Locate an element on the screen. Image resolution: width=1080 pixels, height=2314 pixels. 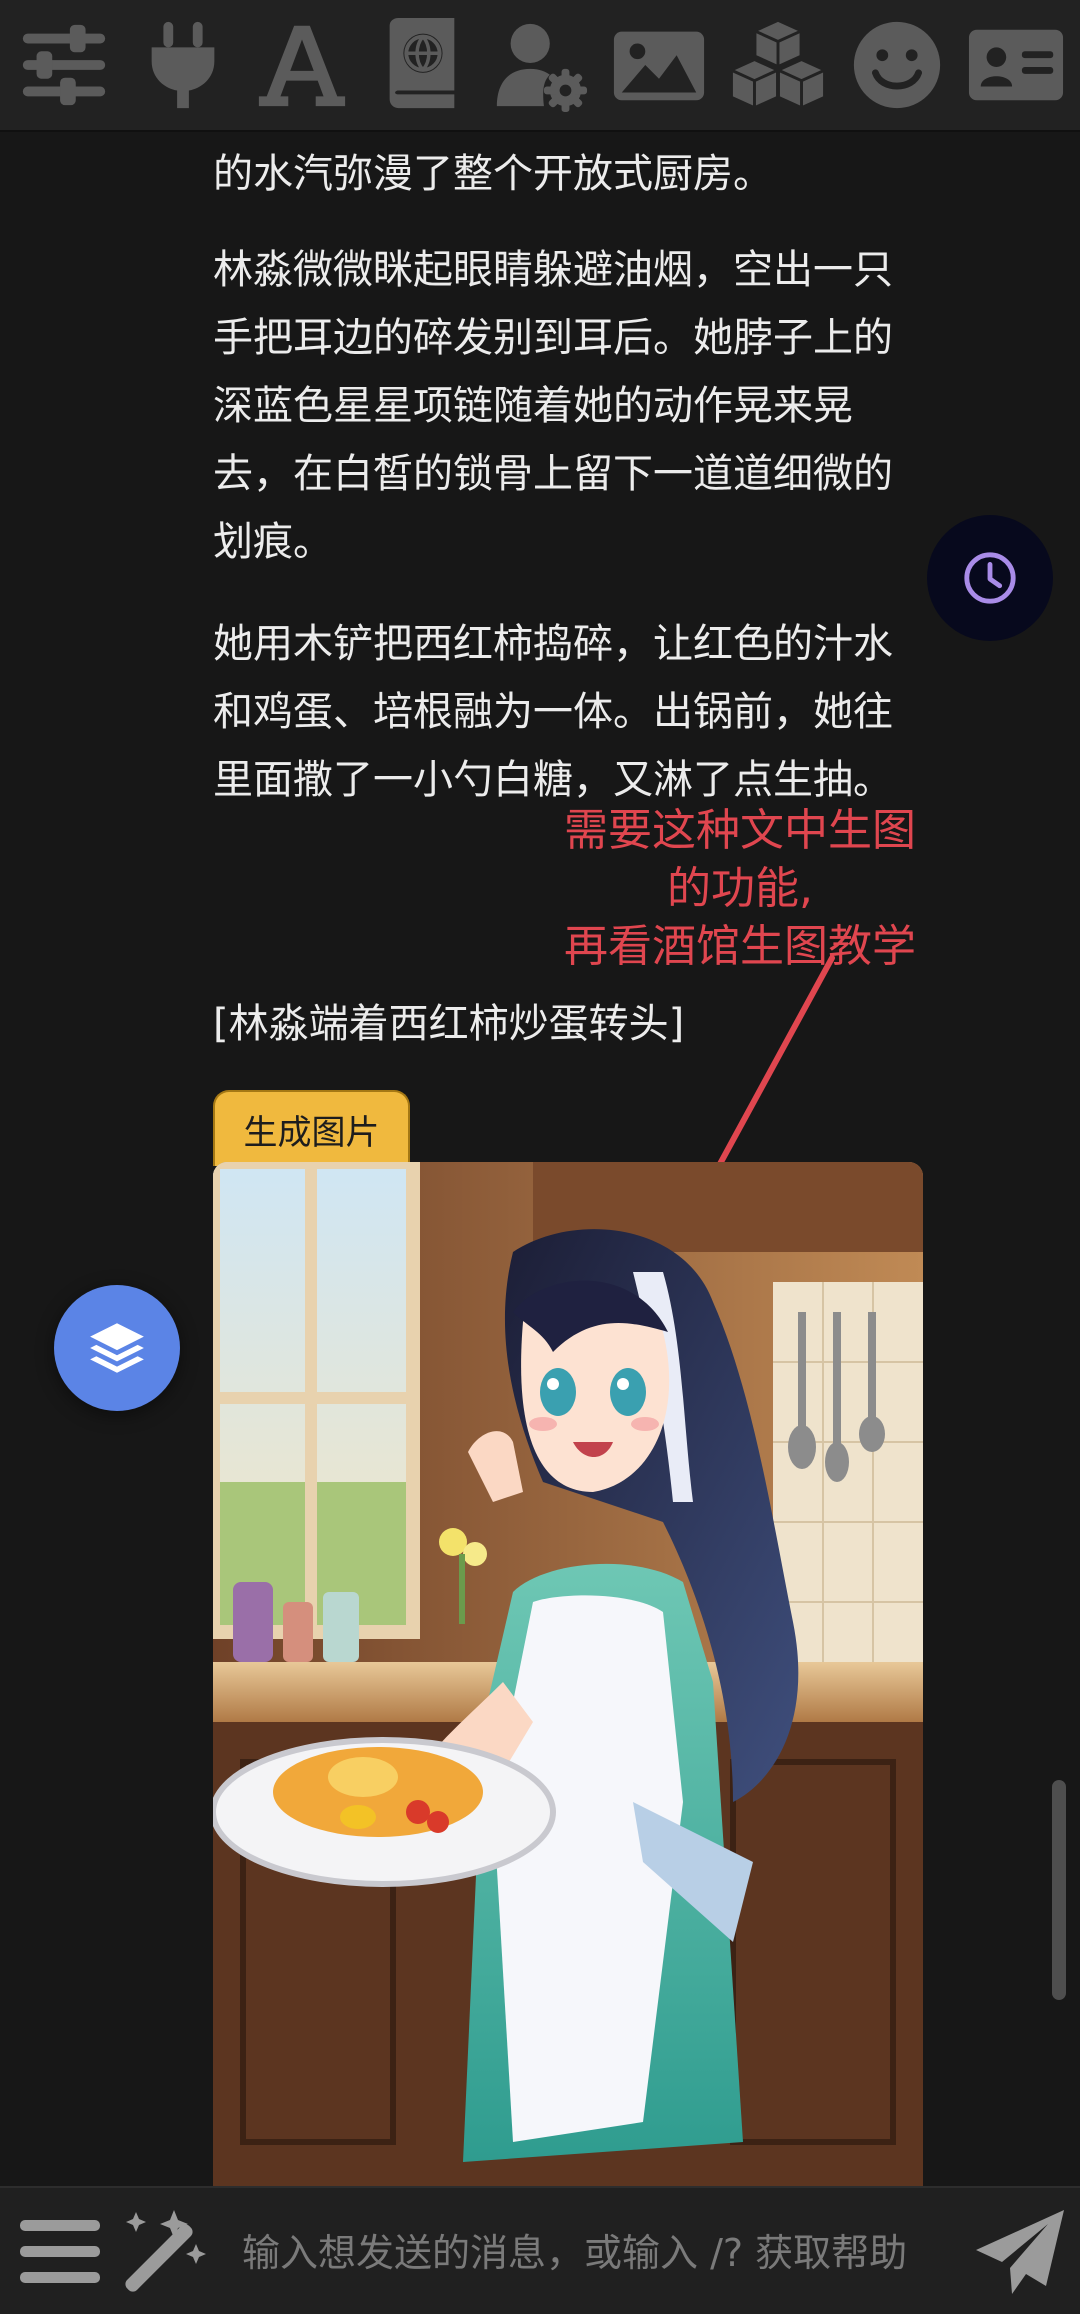
paragraph-text: [林淼端着西红柿炒蛋转头] is located at coordinates (449, 1024).